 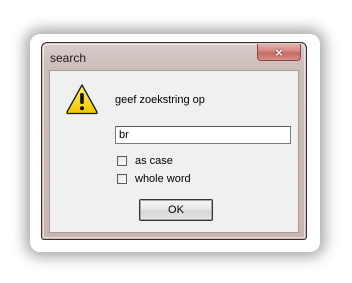 What do you see at coordinates (160, 100) in the screenshot?
I see `prompt-label: geef zoekstring op` at bounding box center [160, 100].